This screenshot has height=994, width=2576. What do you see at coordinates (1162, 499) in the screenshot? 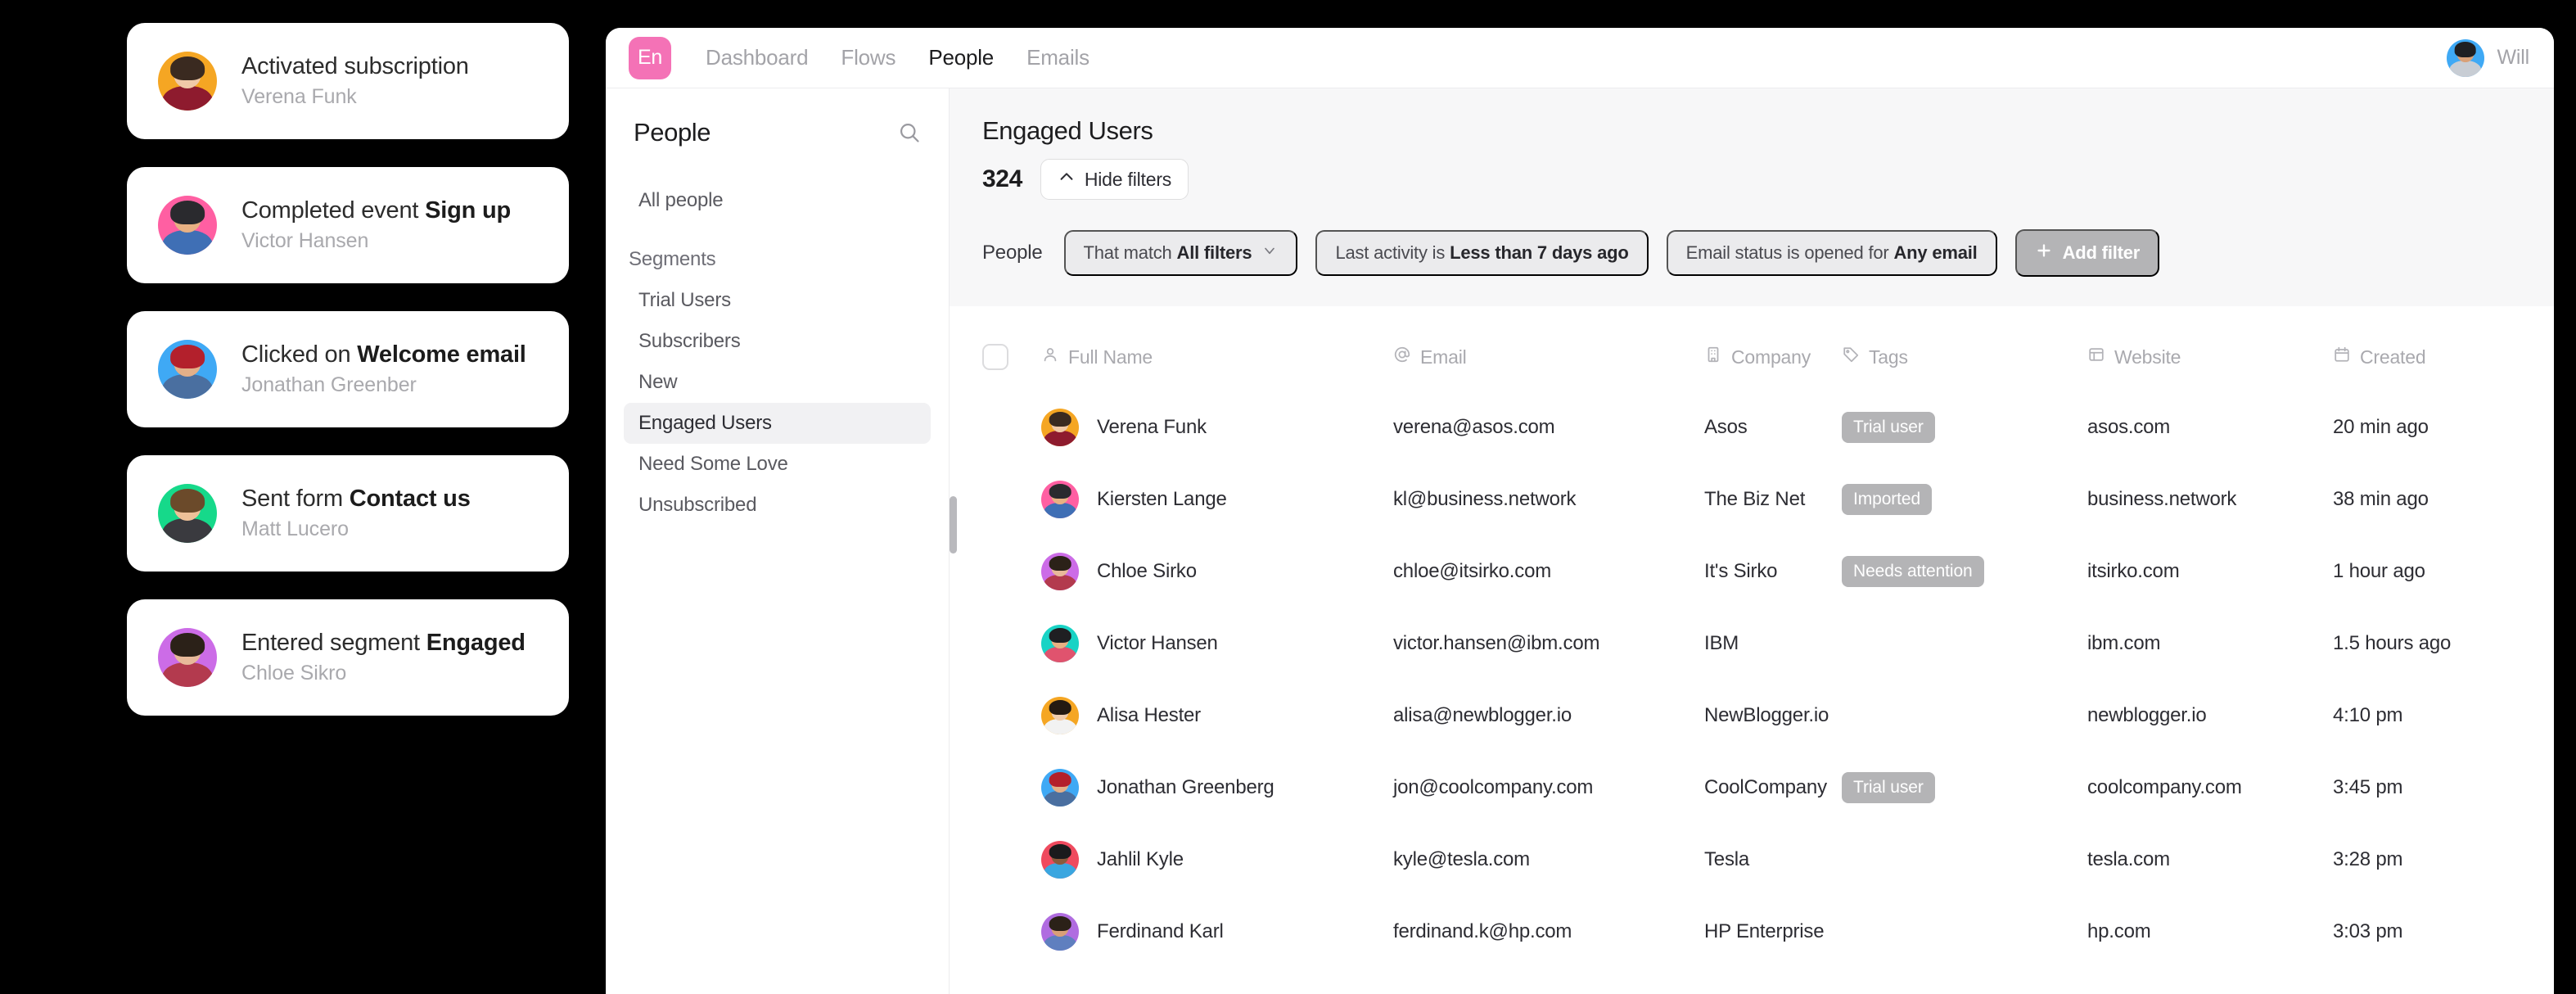
I see `full-name-text: Kiersten Lange` at bounding box center [1162, 499].